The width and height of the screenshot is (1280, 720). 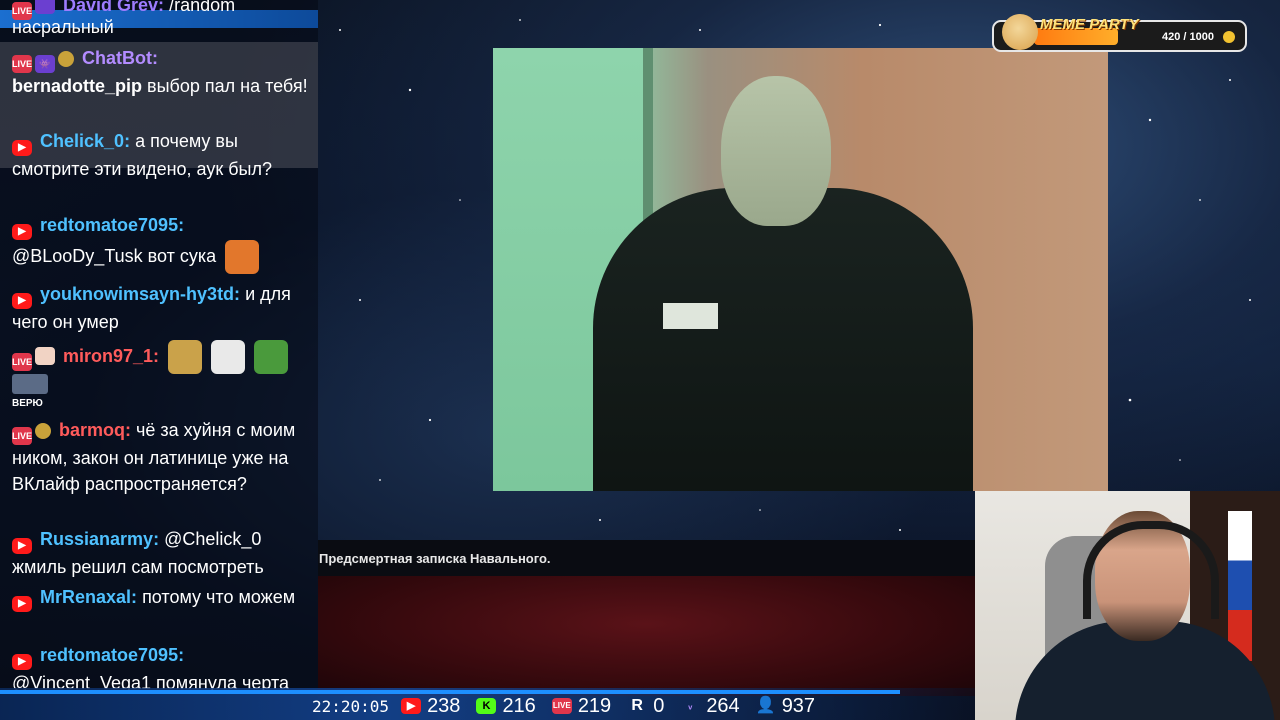 What do you see at coordinates (646, 636) in the screenshot?
I see `red-background-area` at bounding box center [646, 636].